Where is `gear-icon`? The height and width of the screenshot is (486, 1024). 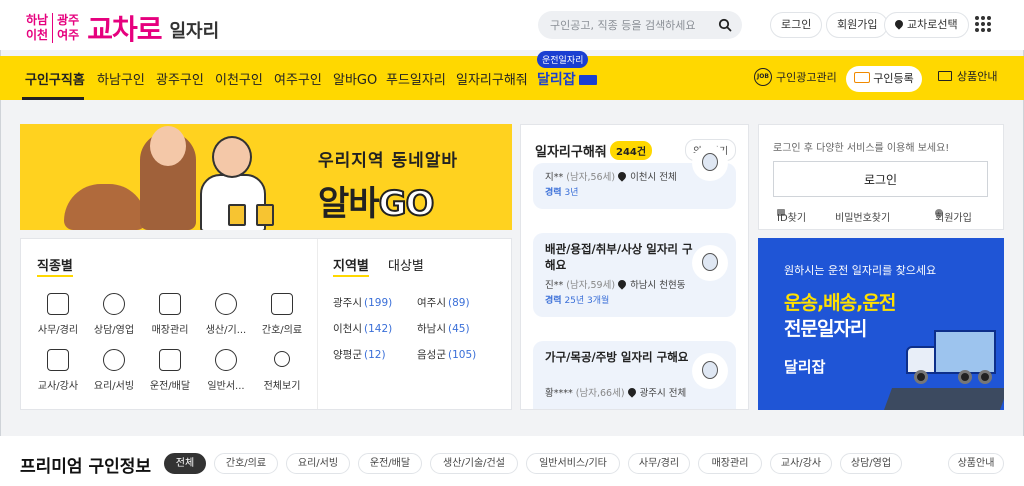 gear-icon is located at coordinates (226, 304).